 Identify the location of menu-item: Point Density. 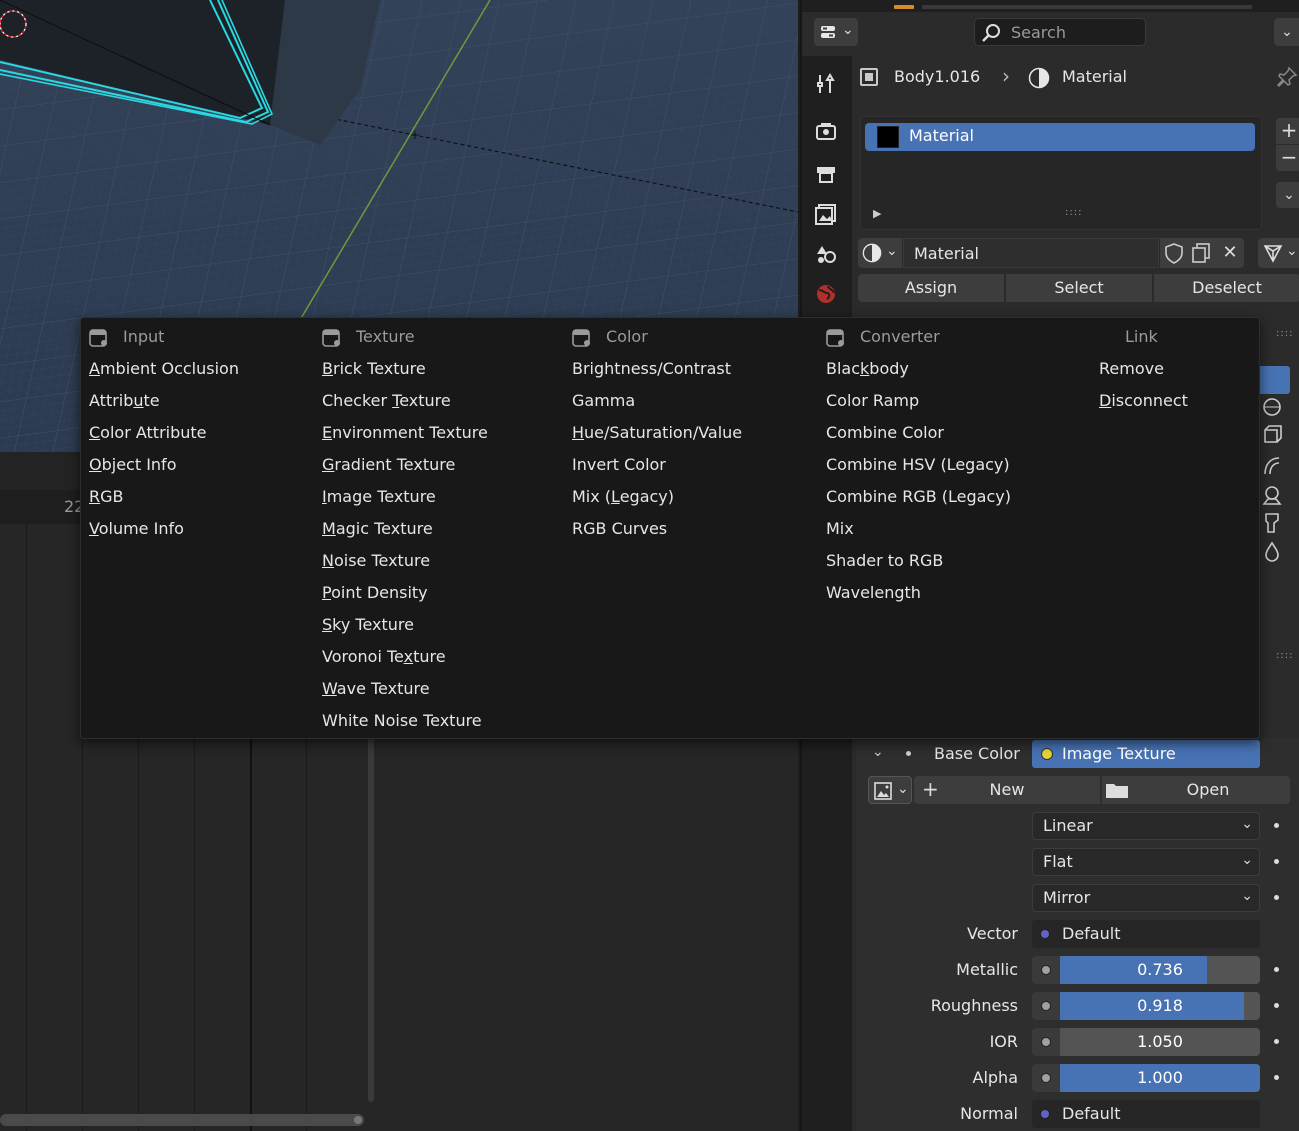
(375, 593).